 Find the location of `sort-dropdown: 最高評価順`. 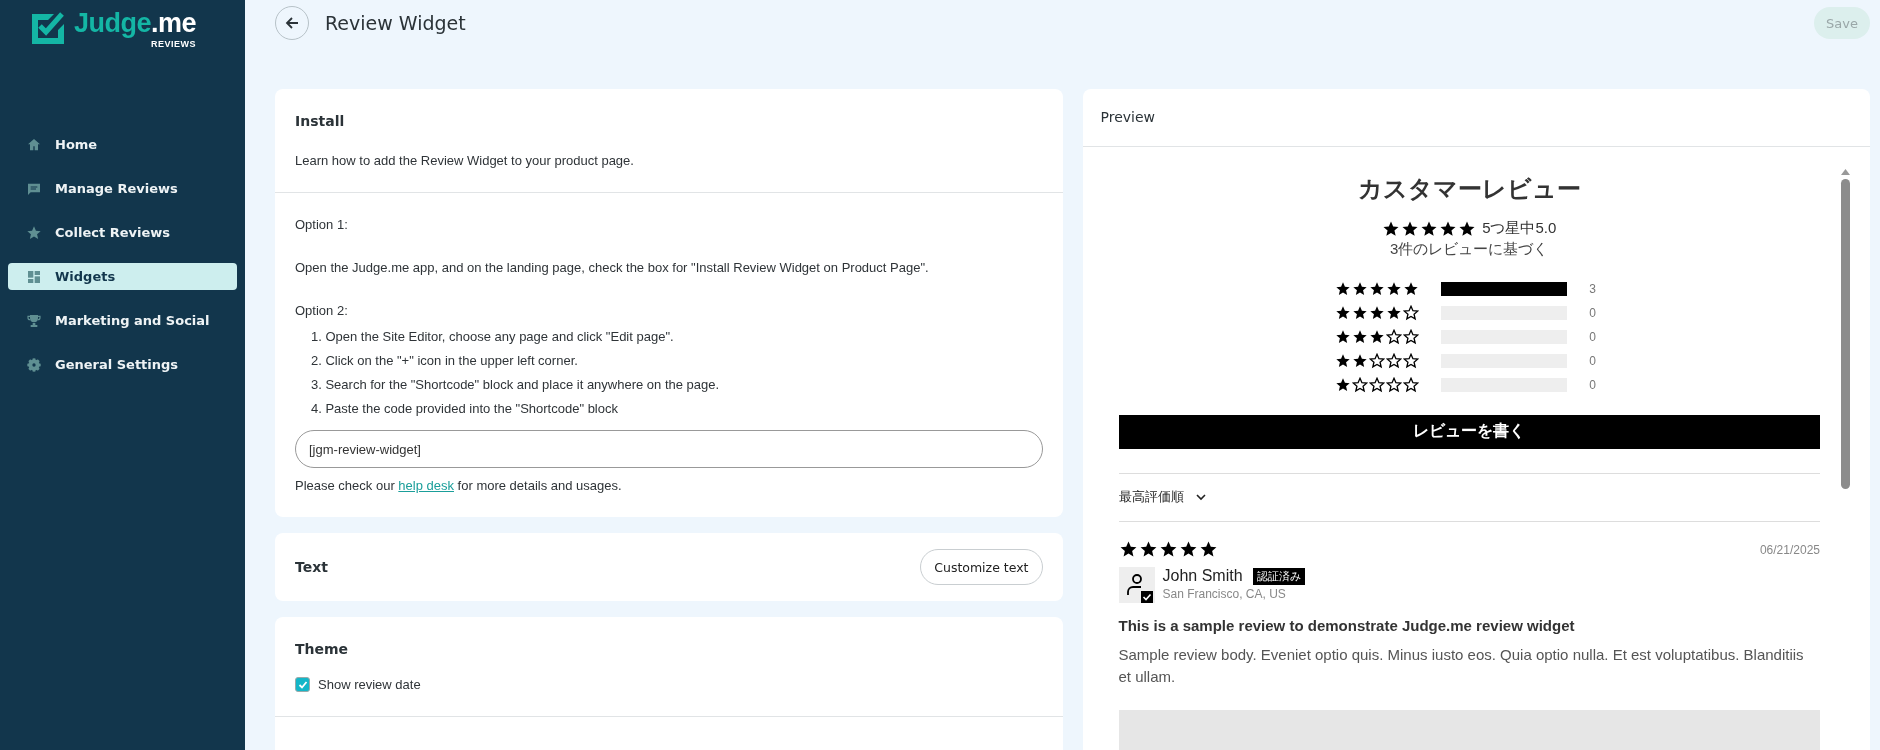

sort-dropdown: 最高評価順 is located at coordinates (1151, 497).